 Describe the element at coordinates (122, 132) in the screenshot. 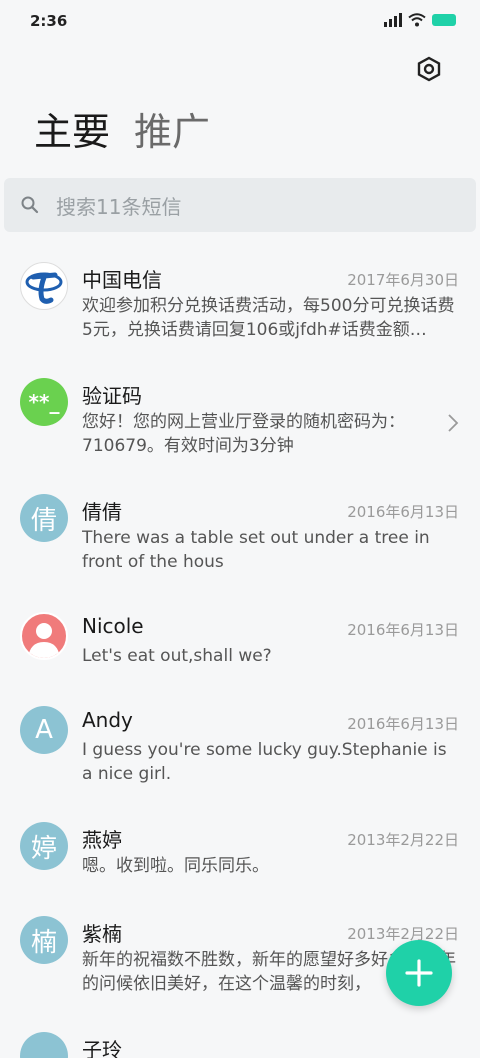

I see `header-tabs: 主要 推广` at that location.